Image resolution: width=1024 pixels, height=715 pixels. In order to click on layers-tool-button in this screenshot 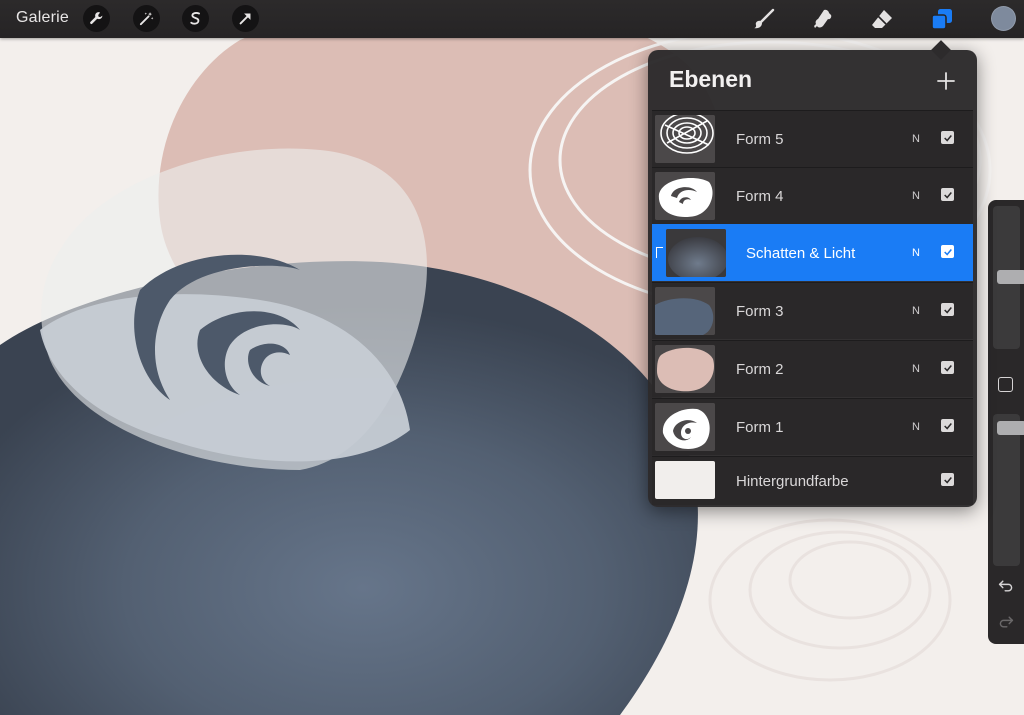, I will do `click(942, 19)`.